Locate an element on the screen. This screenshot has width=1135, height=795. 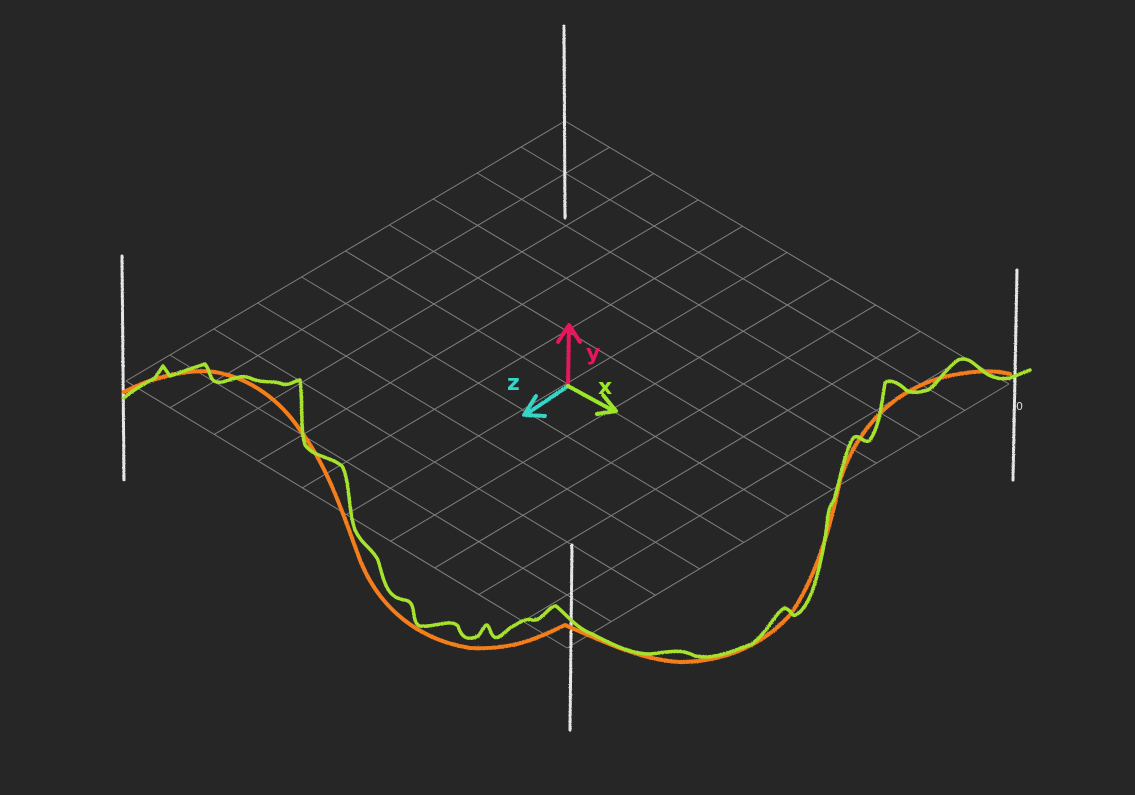
post-back is located at coordinates (564, 122).